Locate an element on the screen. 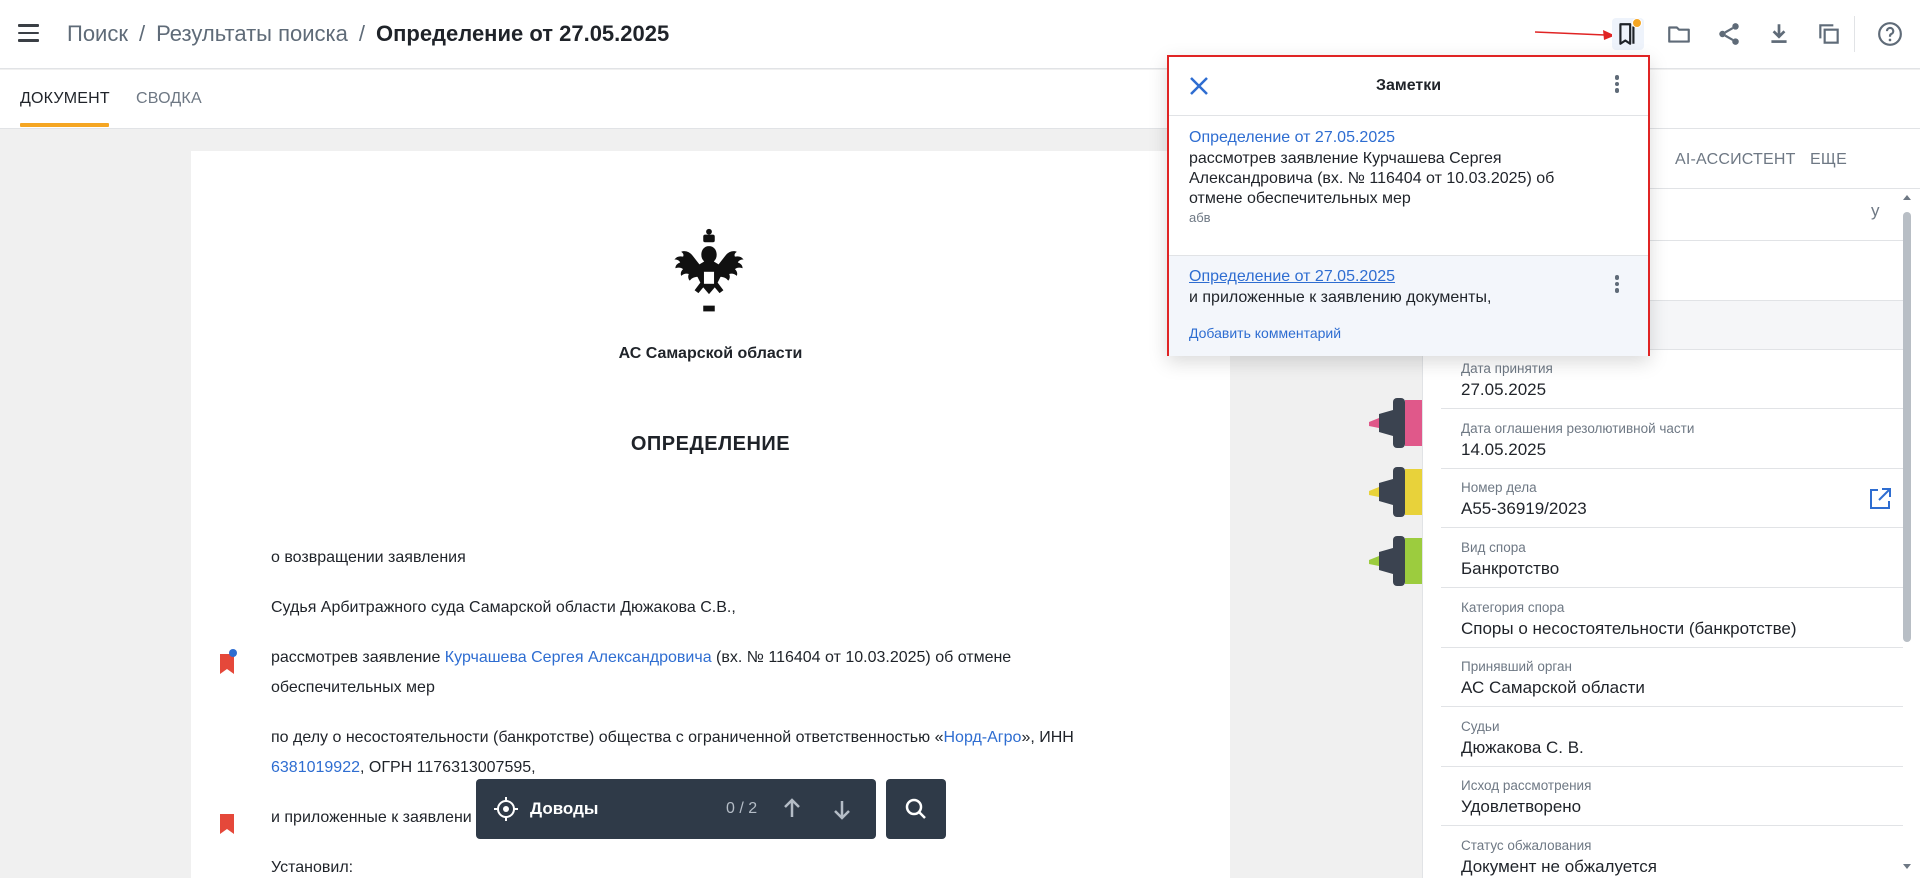 The height and width of the screenshot is (878, 1920). tab-ai-assistant: AI-АССИСТЕНТ is located at coordinates (1735, 160).